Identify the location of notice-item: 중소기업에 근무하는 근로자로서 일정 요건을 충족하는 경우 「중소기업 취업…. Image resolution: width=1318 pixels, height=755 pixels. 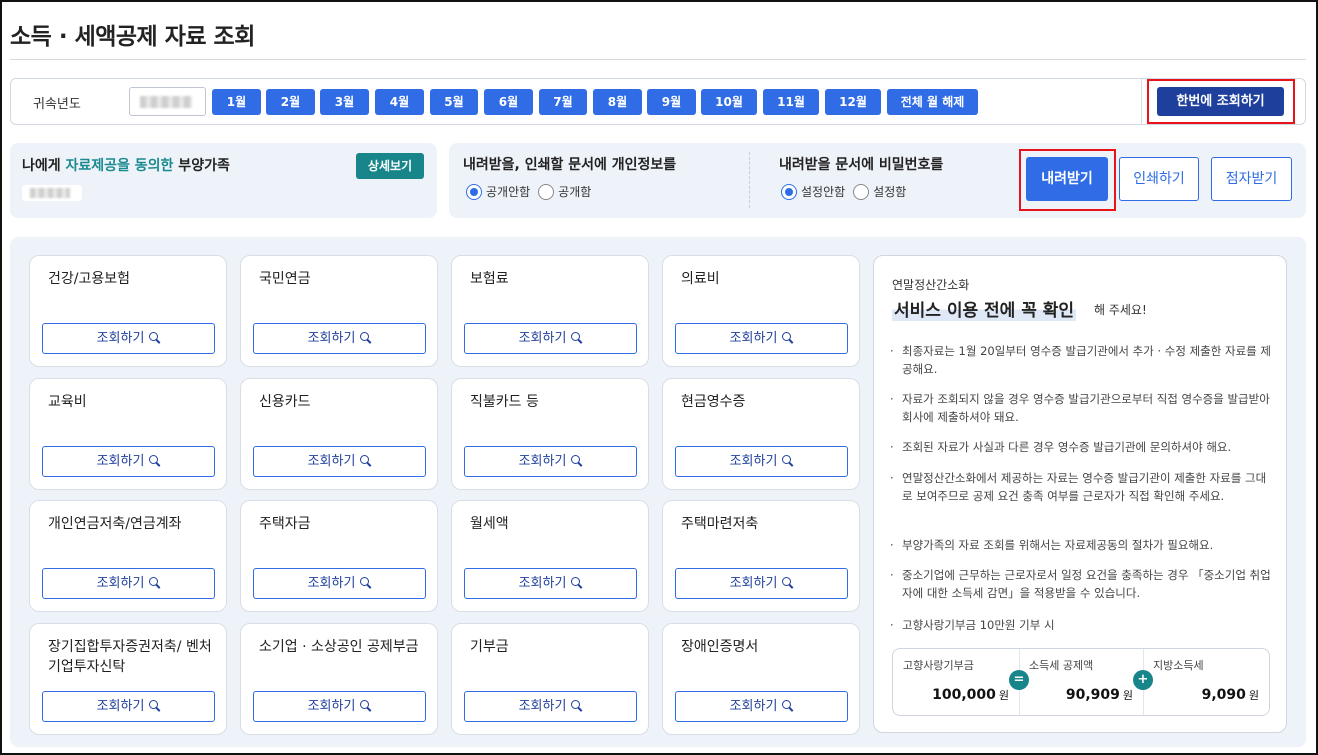
(1081, 584).